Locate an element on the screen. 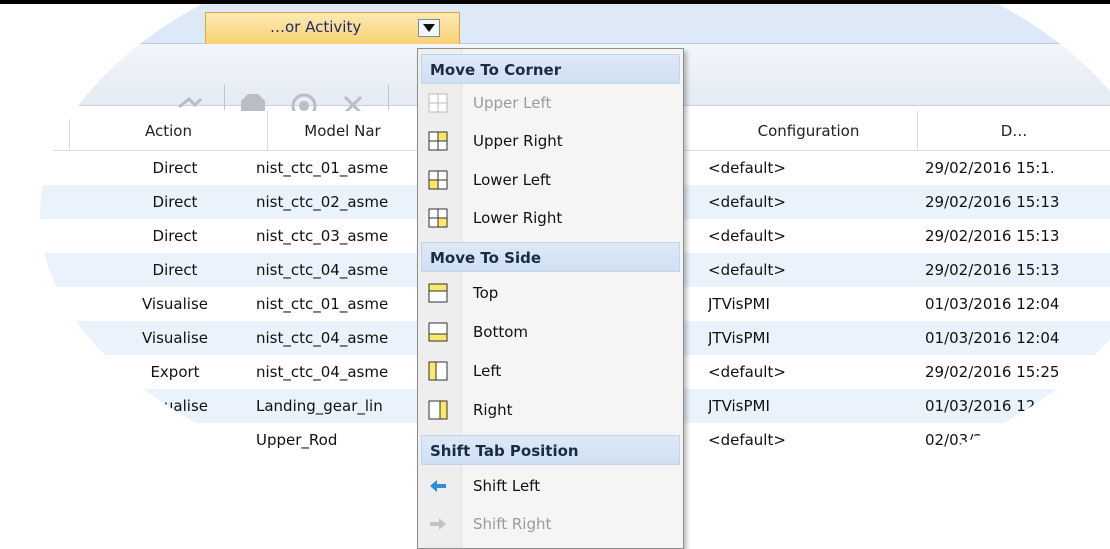 The height and width of the screenshot is (549, 1110). menu-item-upper-right: Upper Right is located at coordinates (550, 141).